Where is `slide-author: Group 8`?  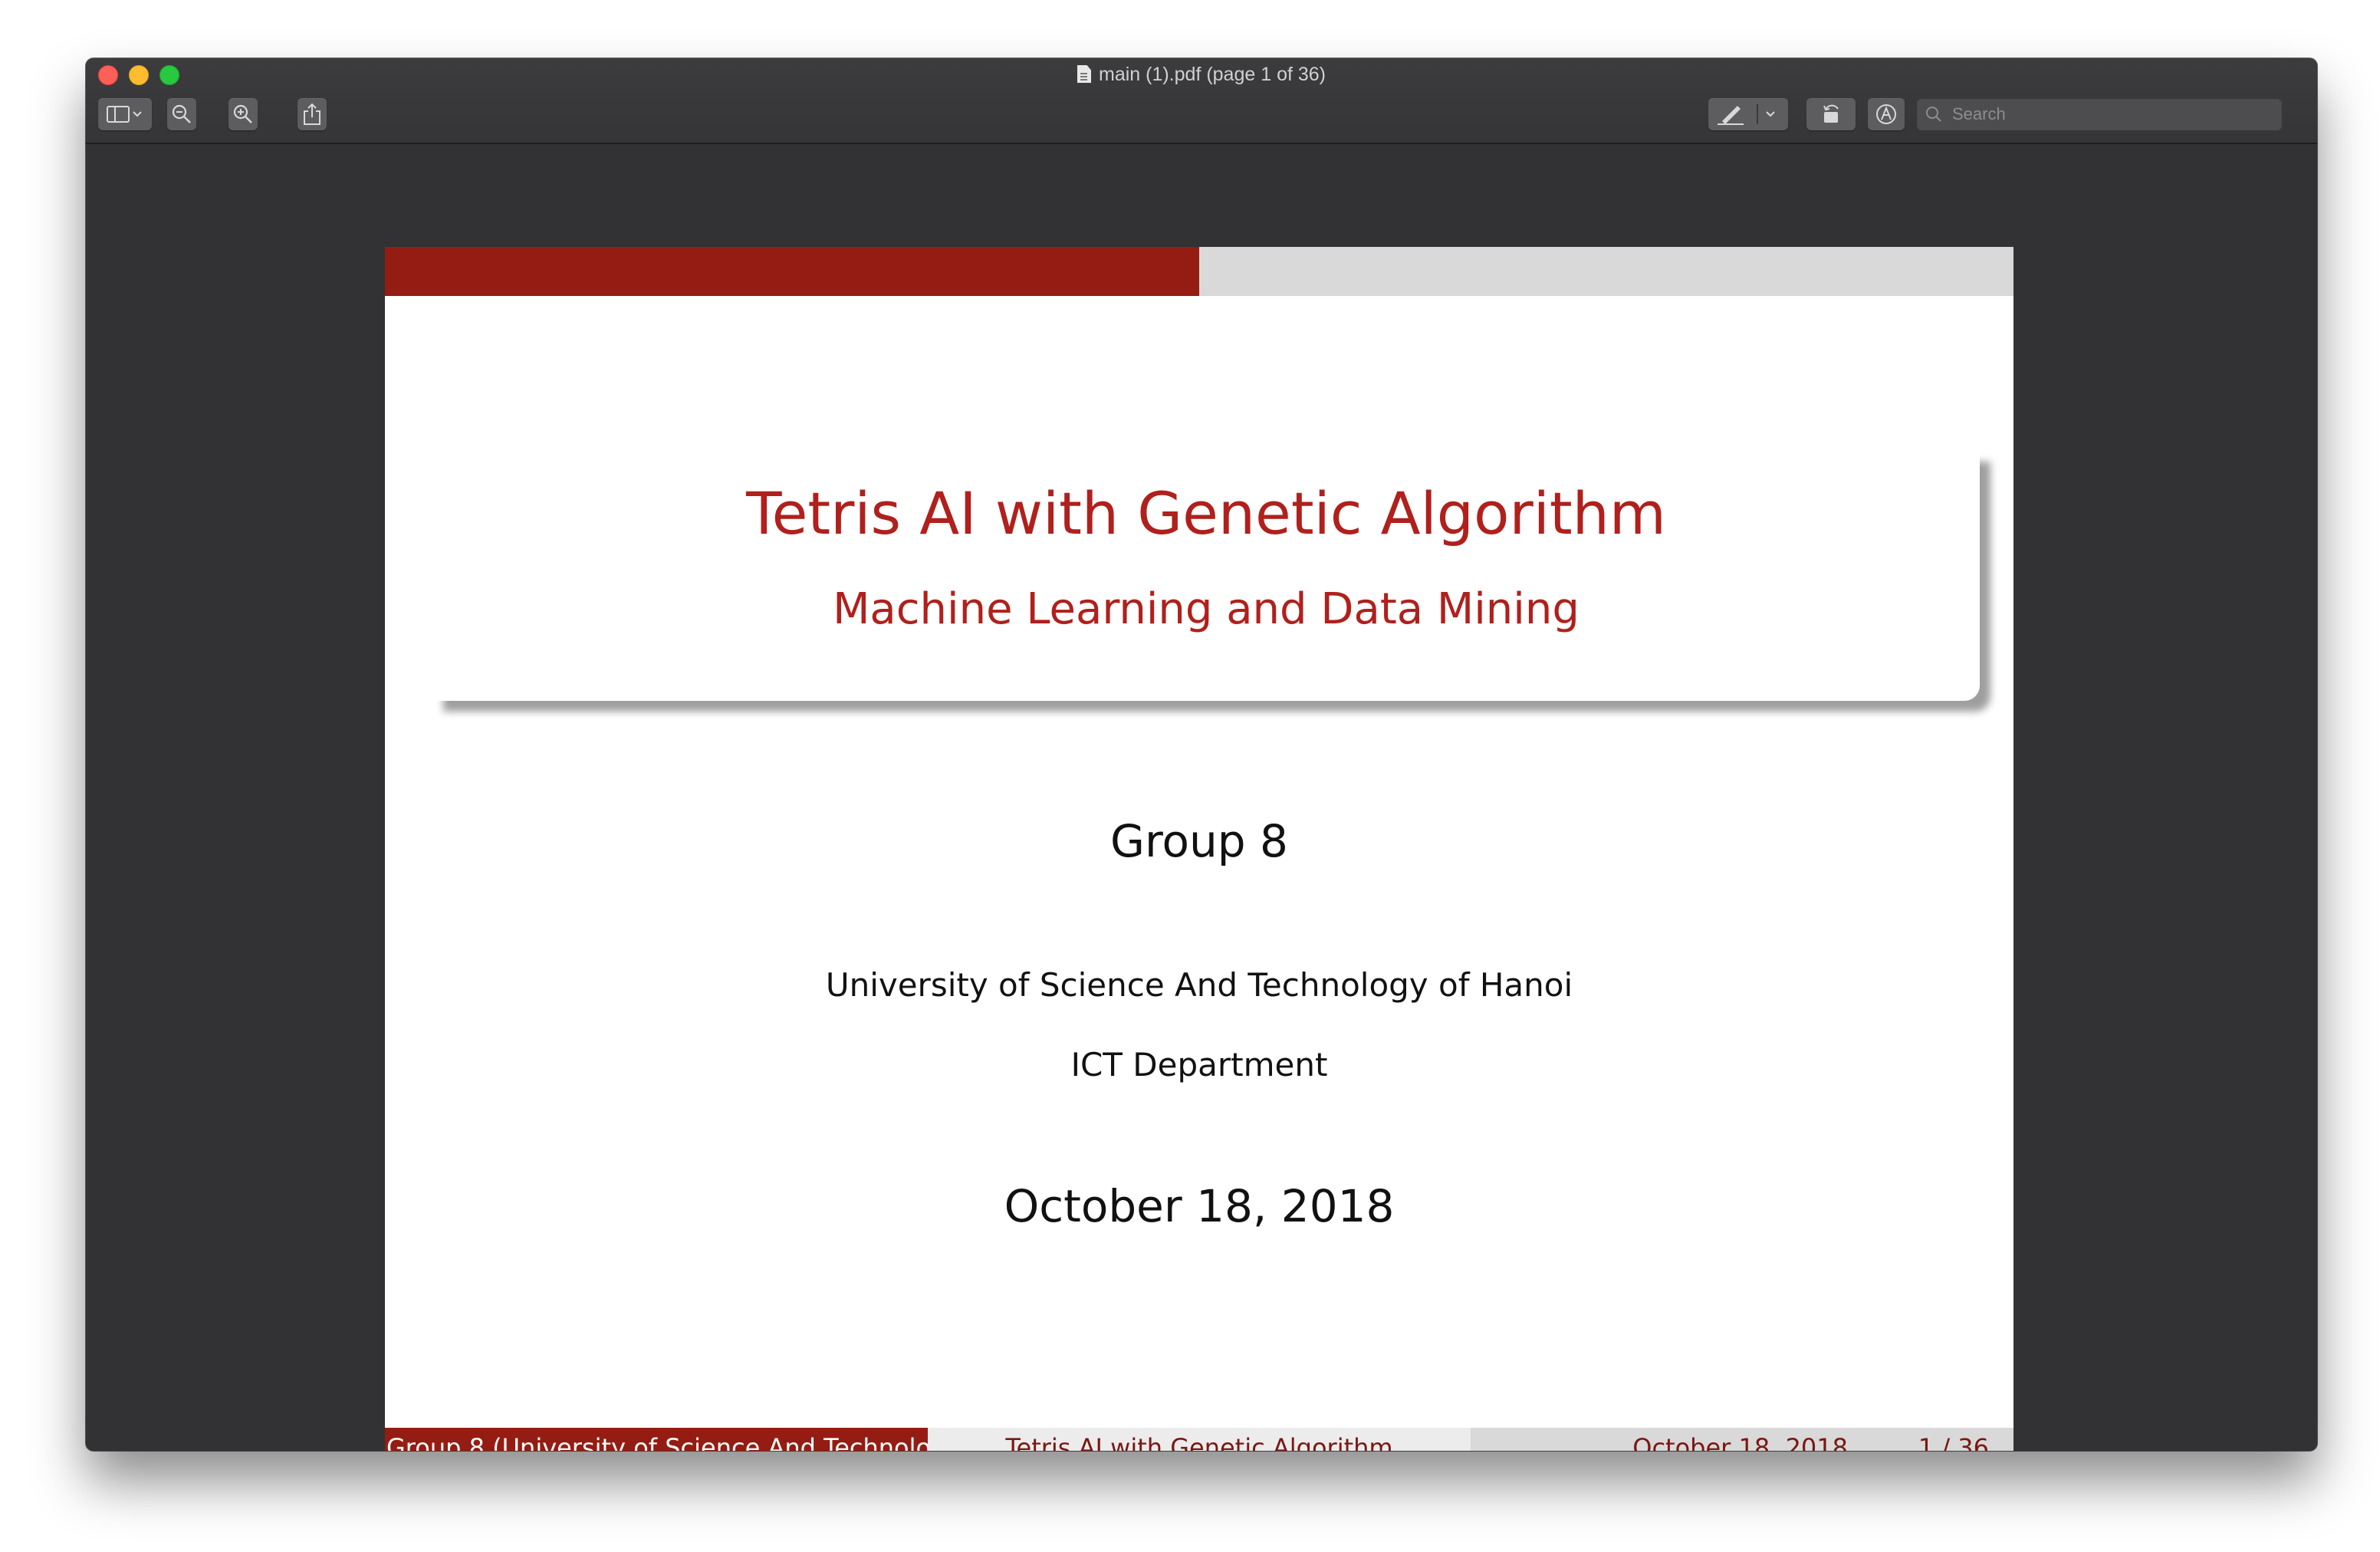 slide-author: Group 8 is located at coordinates (1199, 841).